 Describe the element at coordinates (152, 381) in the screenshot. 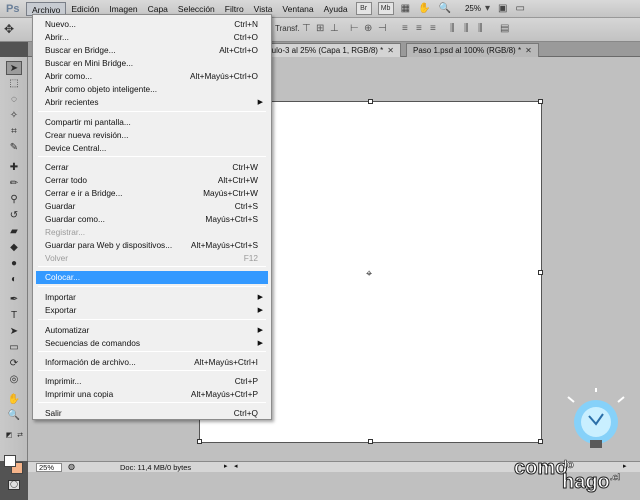

I see `menu-item-24: Imprimir... Ctrl+P` at that location.